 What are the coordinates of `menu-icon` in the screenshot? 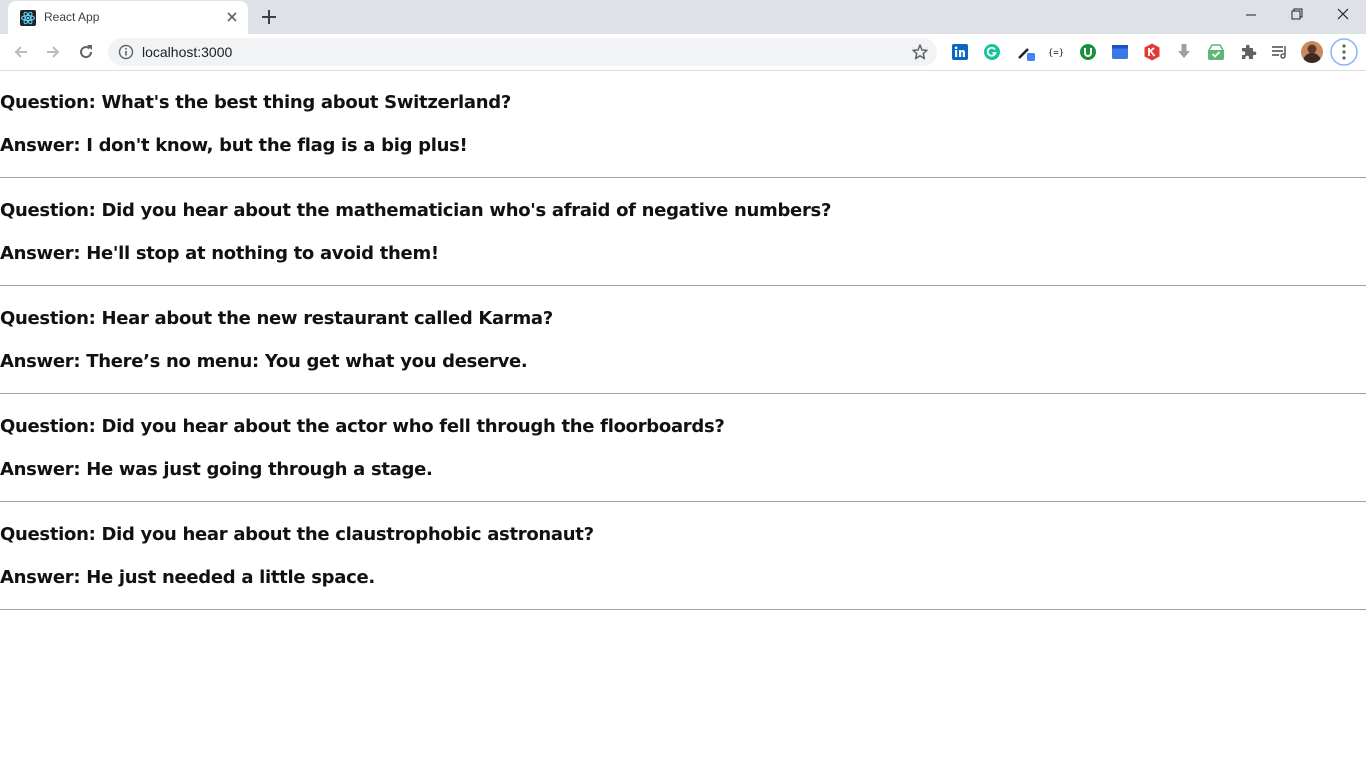 It's located at (1344, 52).